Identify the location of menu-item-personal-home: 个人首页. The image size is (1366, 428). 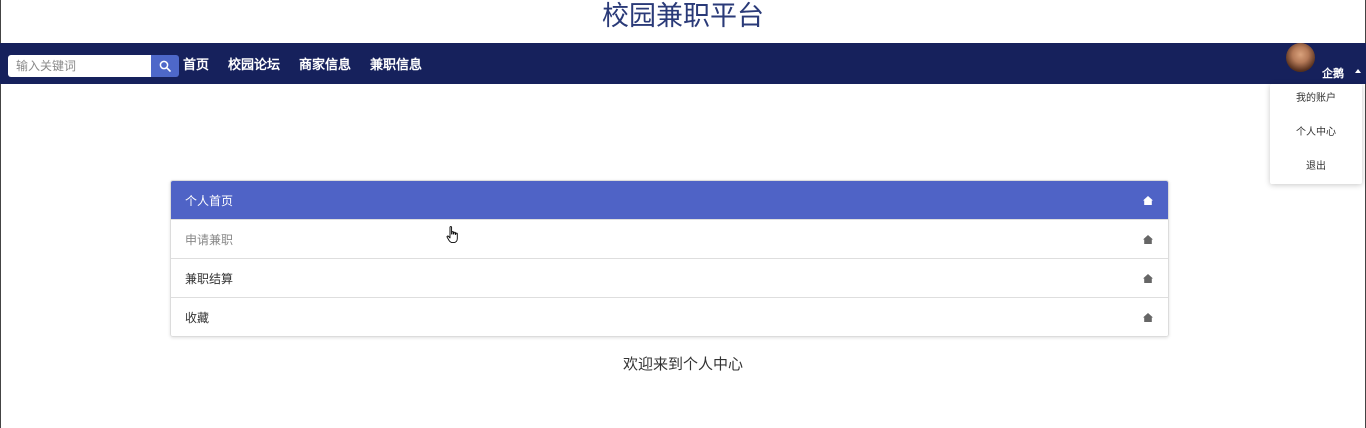
(669, 200).